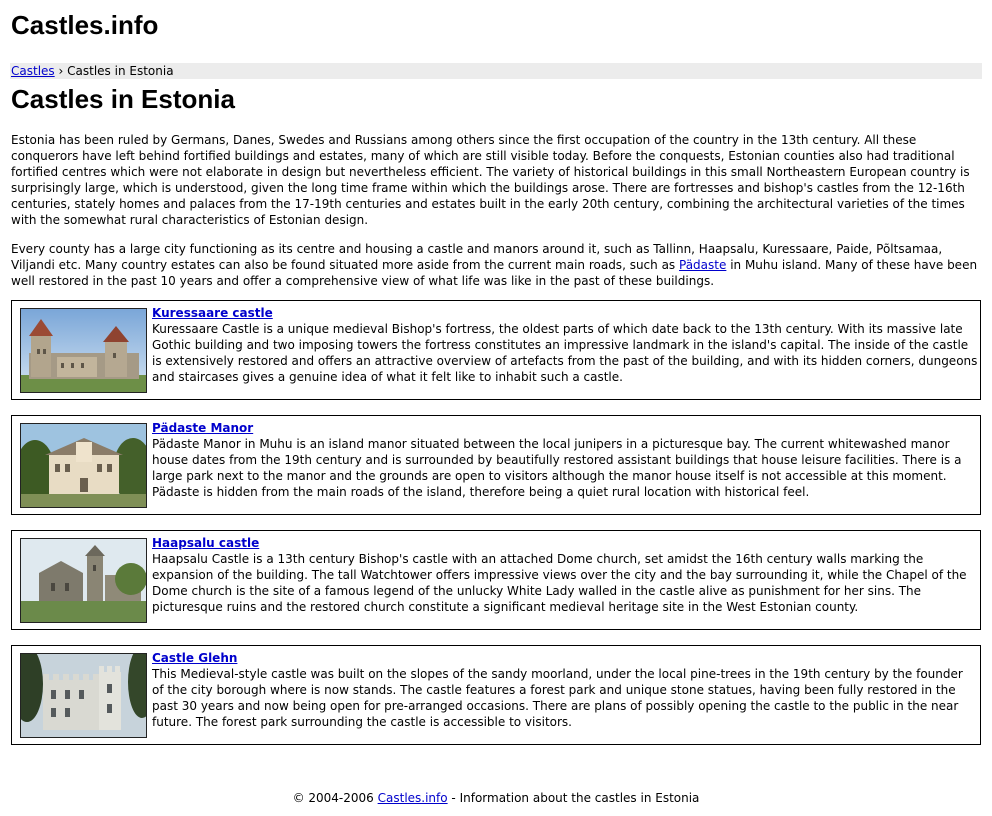 This screenshot has height=816, width=992. I want to click on padaste-manor-image, so click(83, 465).